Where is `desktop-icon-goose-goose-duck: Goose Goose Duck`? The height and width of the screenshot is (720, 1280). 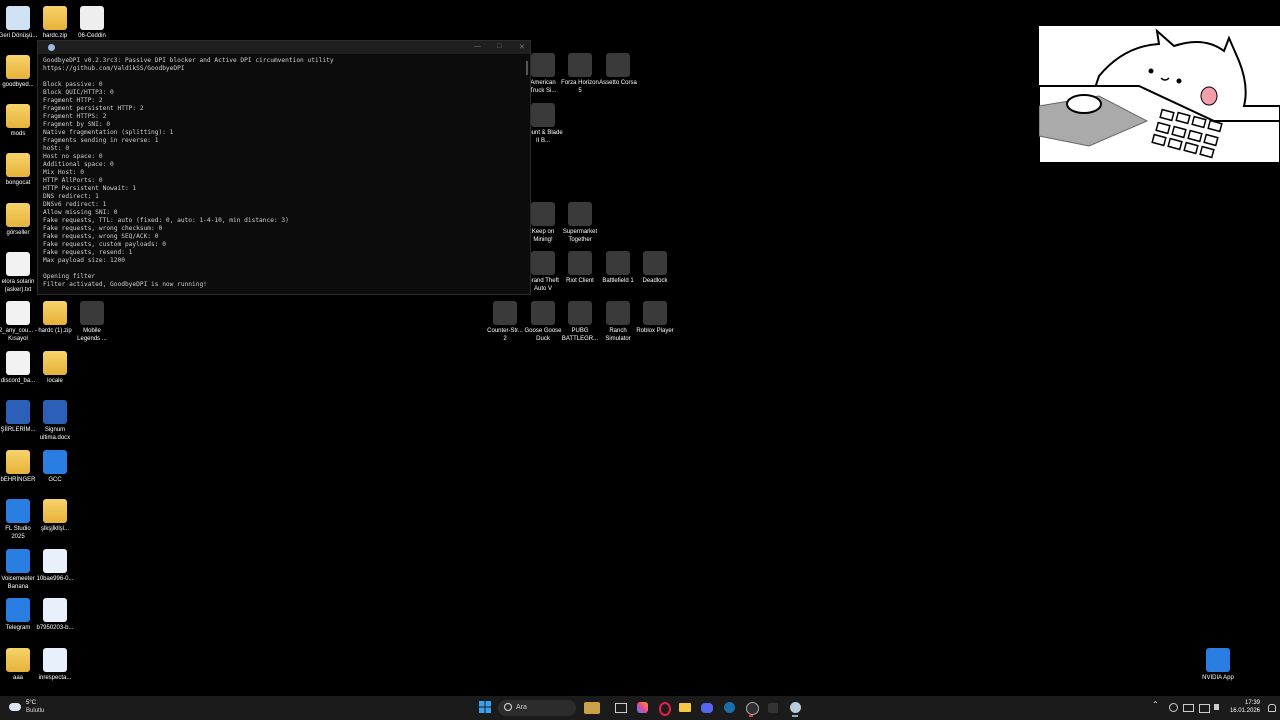 desktop-icon-goose-goose-duck: Goose Goose Duck is located at coordinates (543, 322).